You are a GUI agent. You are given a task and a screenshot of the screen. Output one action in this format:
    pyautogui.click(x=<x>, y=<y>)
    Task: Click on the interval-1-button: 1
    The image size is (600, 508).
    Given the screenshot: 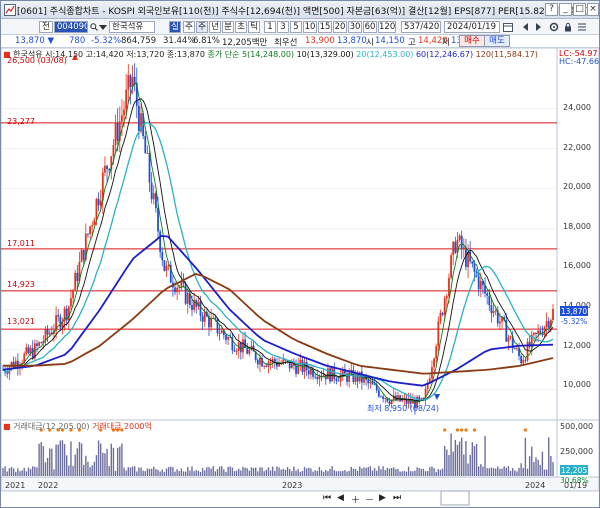 What is the action you would take?
    pyautogui.click(x=270, y=27)
    